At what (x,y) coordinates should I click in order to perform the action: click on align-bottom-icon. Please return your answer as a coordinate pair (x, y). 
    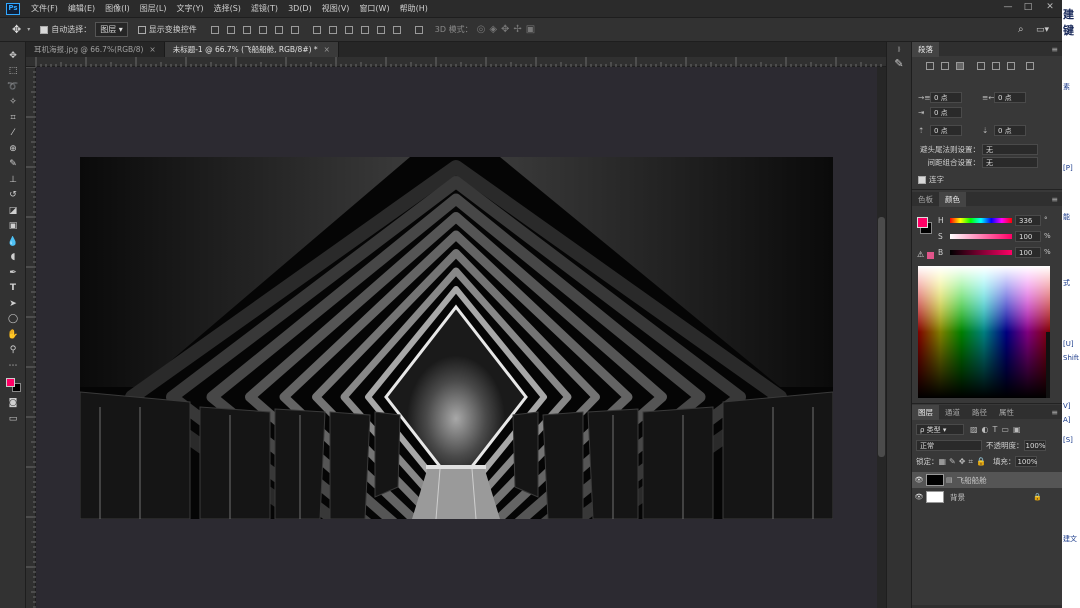
    Looking at the image, I should click on (246, 29).